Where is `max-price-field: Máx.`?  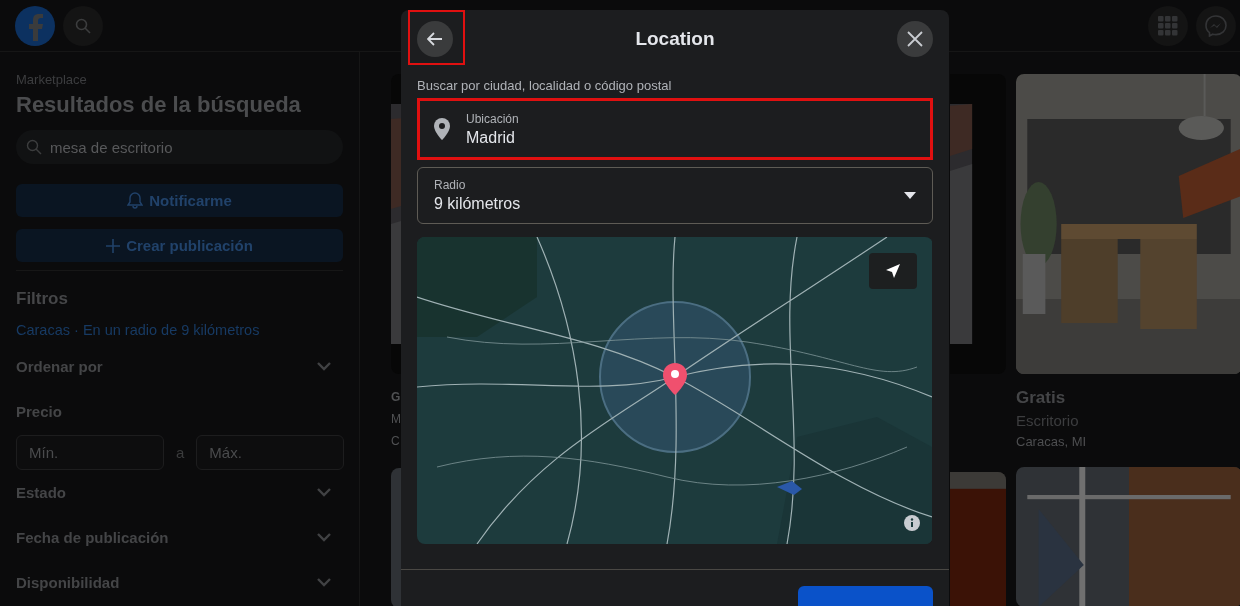
max-price-field: Máx. is located at coordinates (270, 452).